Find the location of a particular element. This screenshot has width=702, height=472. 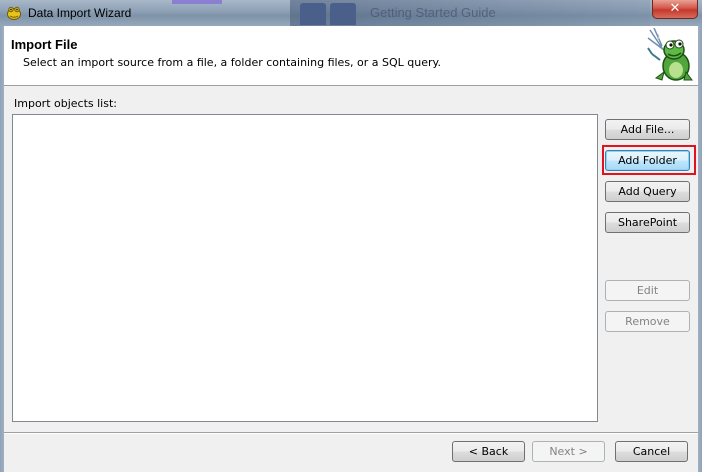

close-button: ✕ is located at coordinates (675, 9).